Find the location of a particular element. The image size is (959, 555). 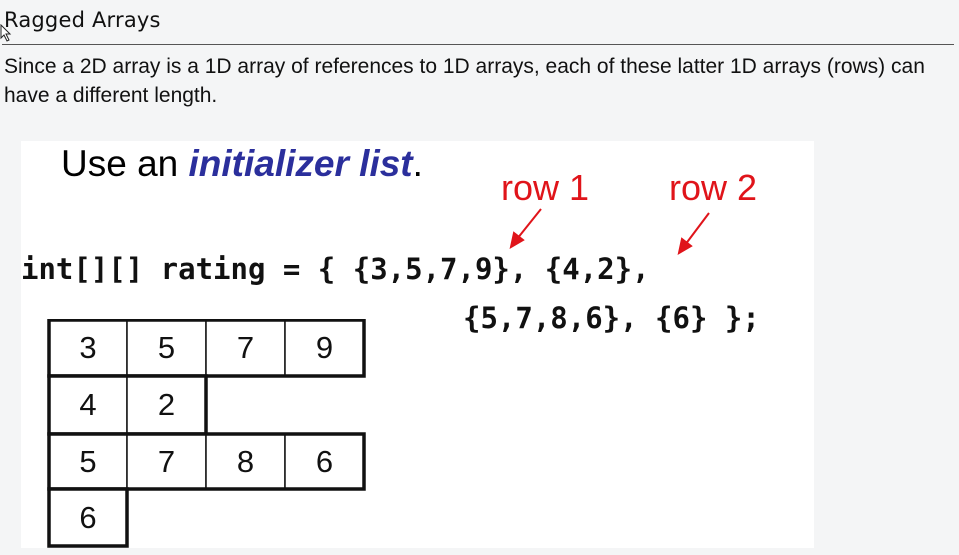

array-cell: 2 is located at coordinates (166, 404).